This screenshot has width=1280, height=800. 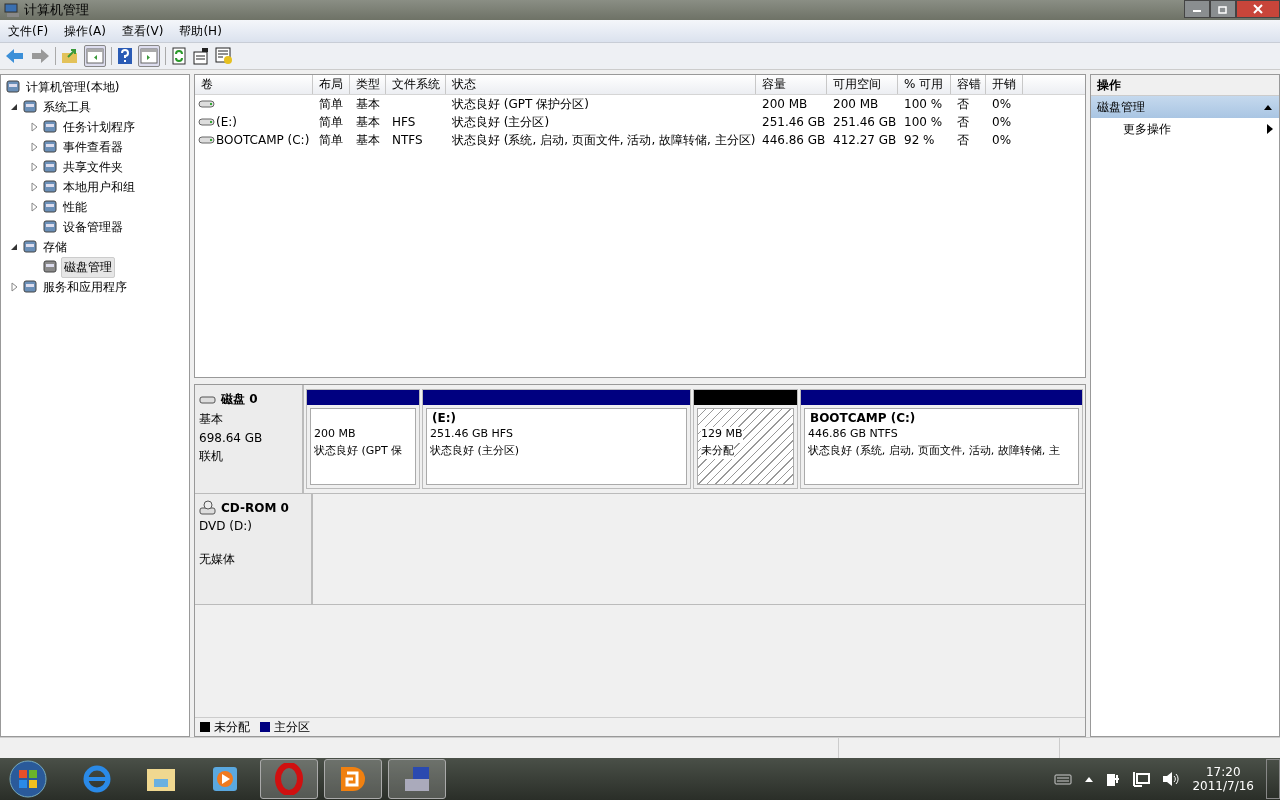 I want to click on menu-item: 帮助(H), so click(x=200, y=31).